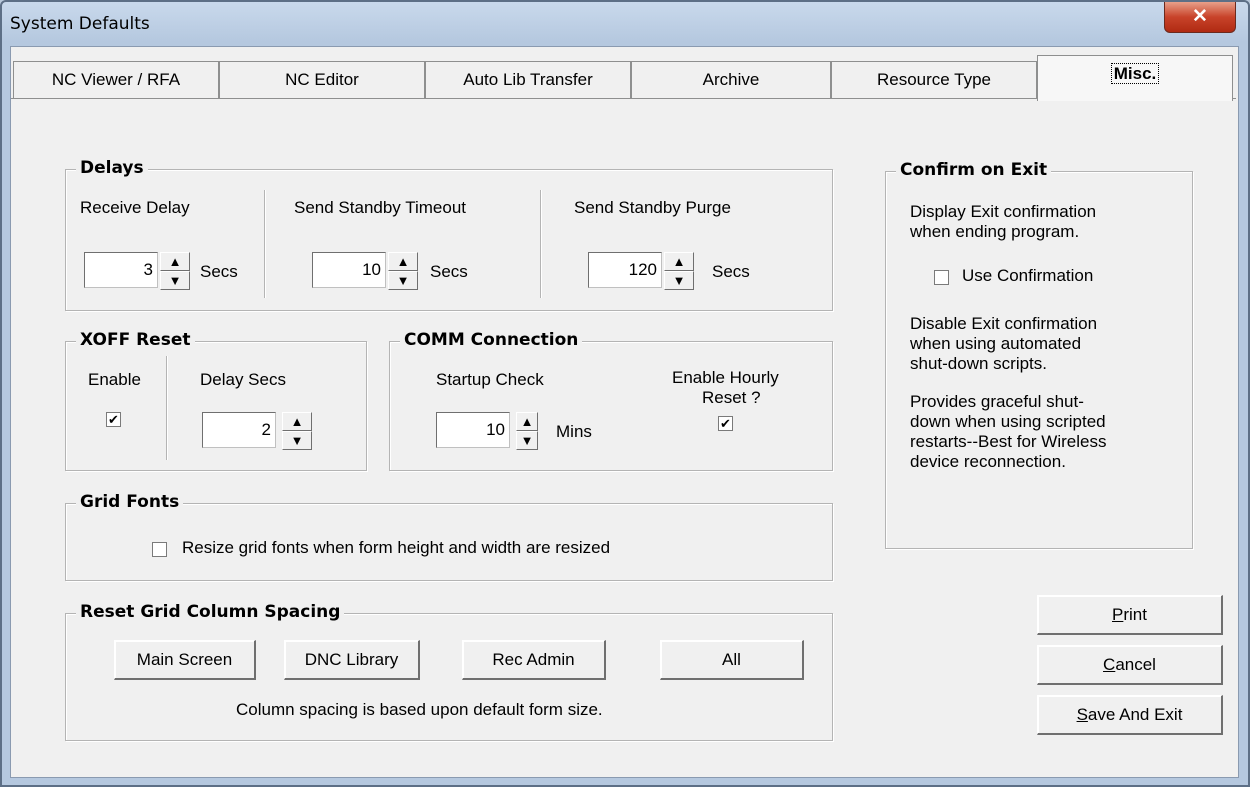 This screenshot has height=787, width=1250. I want to click on send-standby-purge-spinner: 120 ▲ ▼, so click(646, 271).